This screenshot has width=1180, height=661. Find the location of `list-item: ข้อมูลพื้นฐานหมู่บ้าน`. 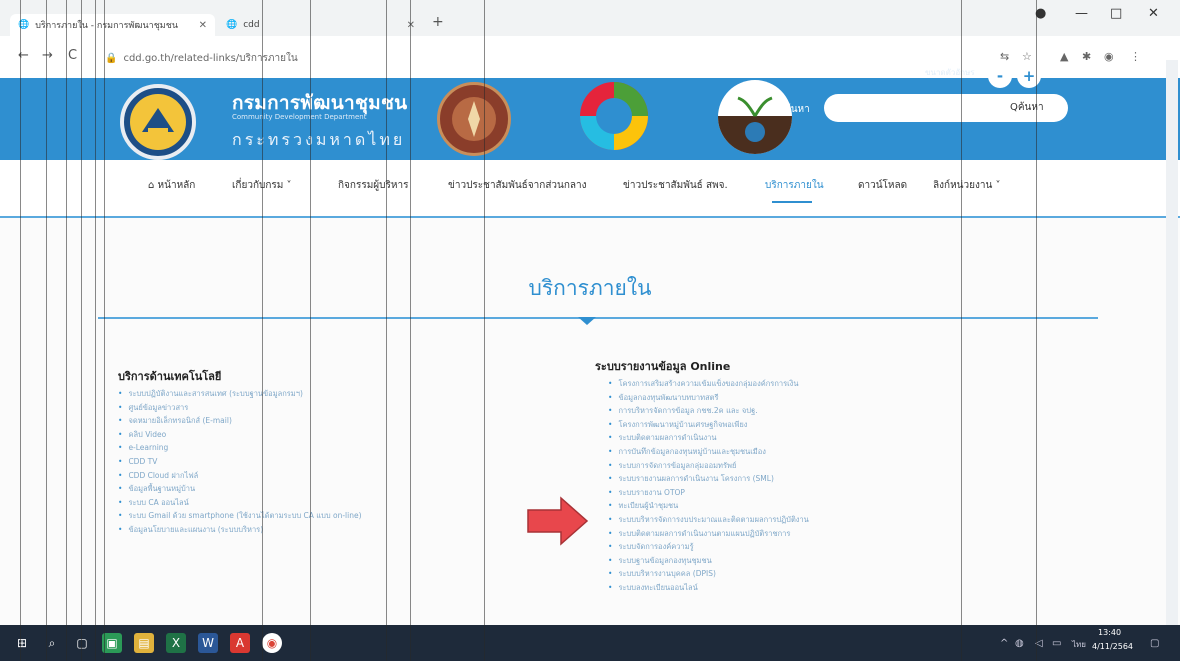

list-item: ข้อมูลพื้นฐานหมู่บ้าน is located at coordinates (328, 489).